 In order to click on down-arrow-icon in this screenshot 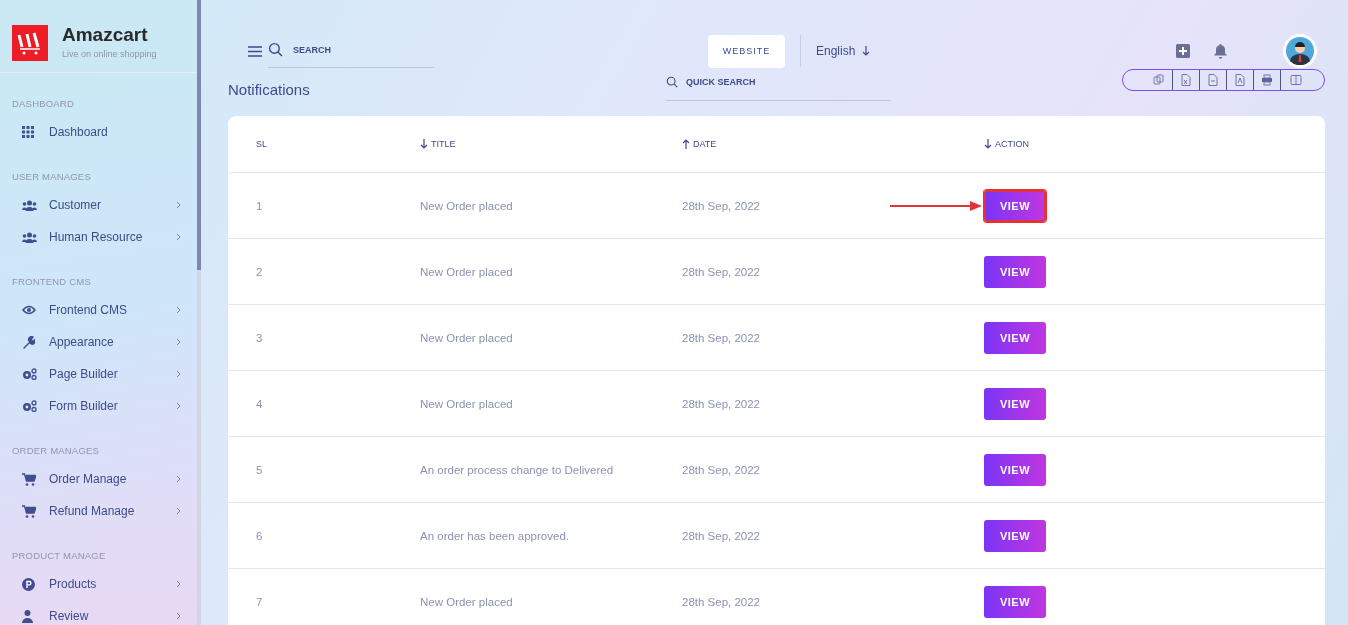, I will do `click(866, 51)`.